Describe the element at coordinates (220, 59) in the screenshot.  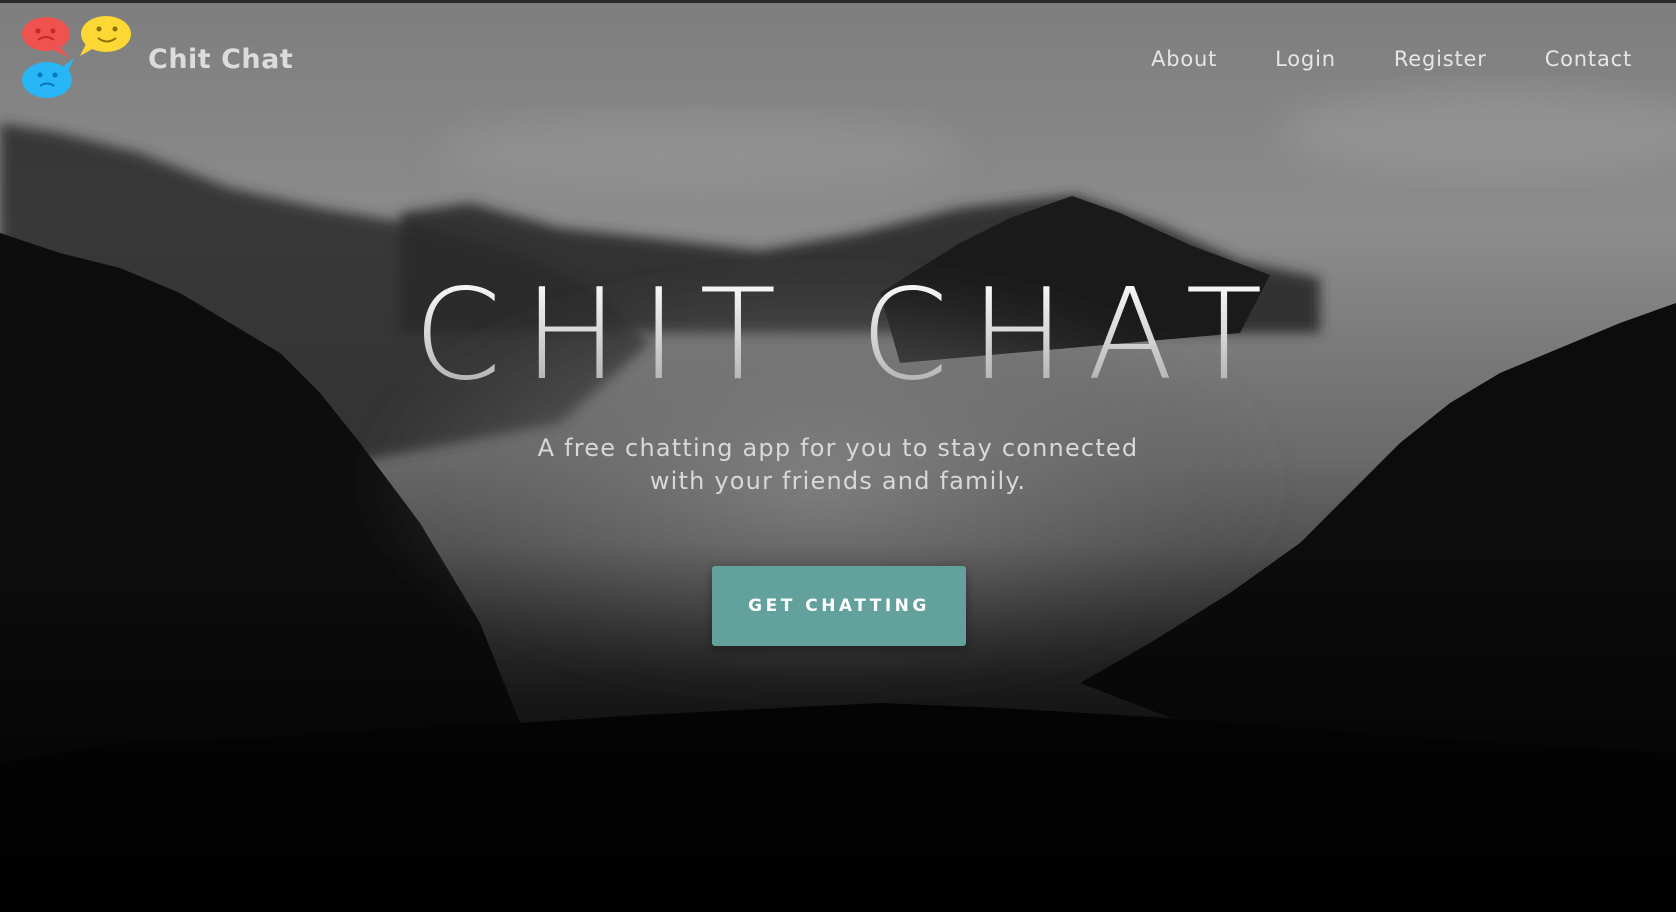
I see `brand-name: Chit Chat` at that location.